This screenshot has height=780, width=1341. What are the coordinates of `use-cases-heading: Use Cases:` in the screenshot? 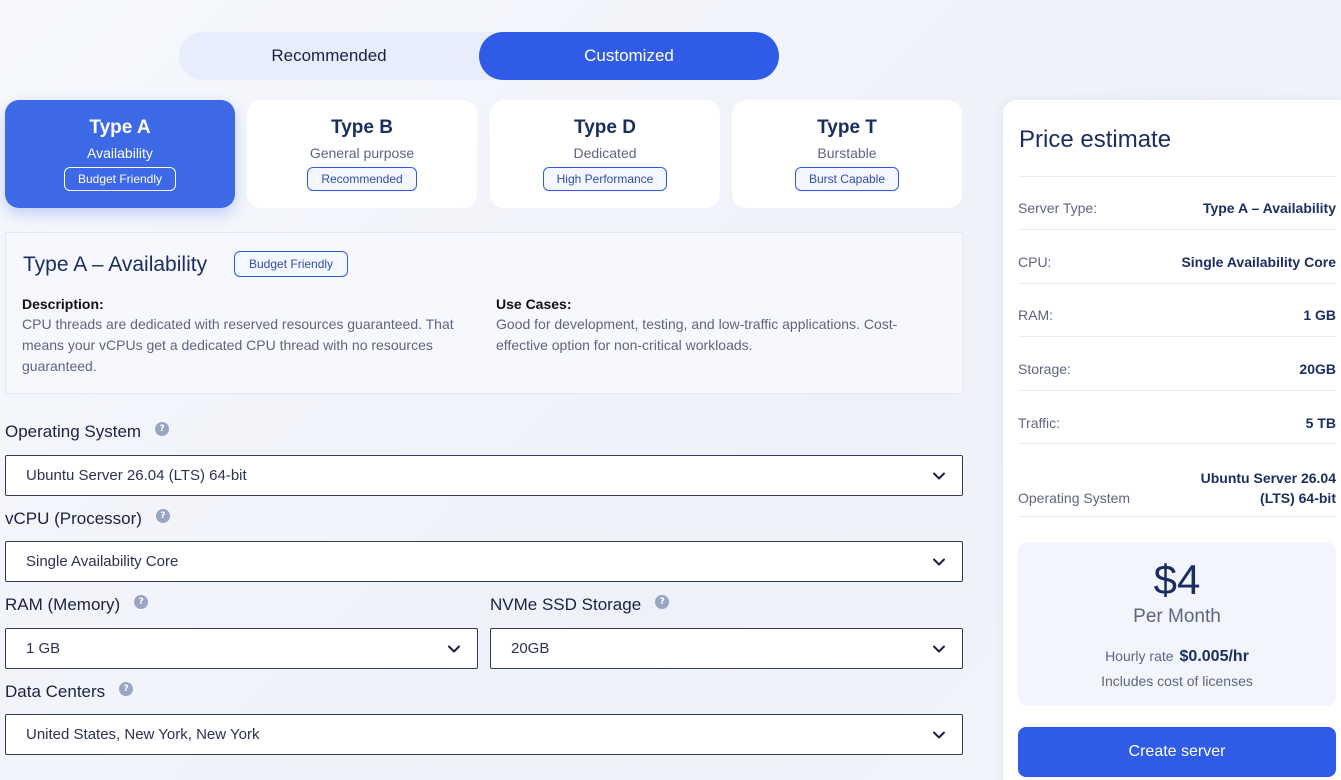 It's located at (534, 304).